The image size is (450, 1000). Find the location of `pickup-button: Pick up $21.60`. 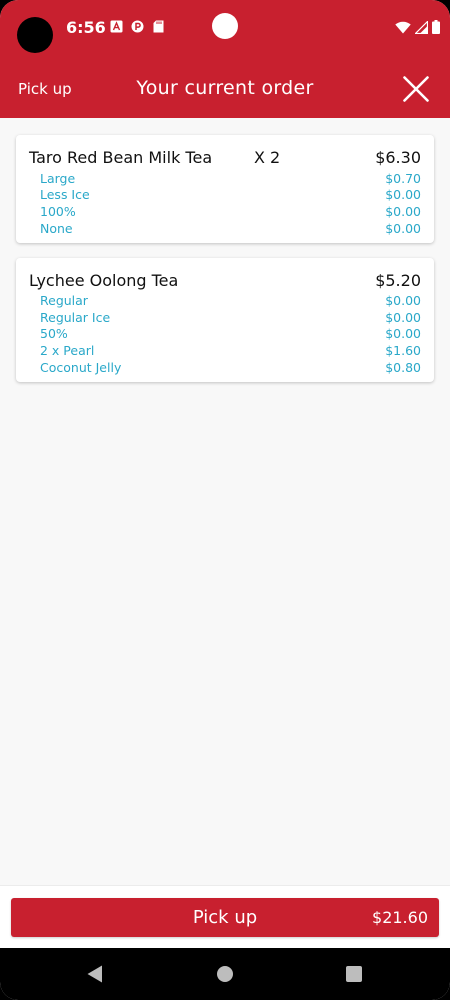

pickup-button: Pick up $21.60 is located at coordinates (225, 917).